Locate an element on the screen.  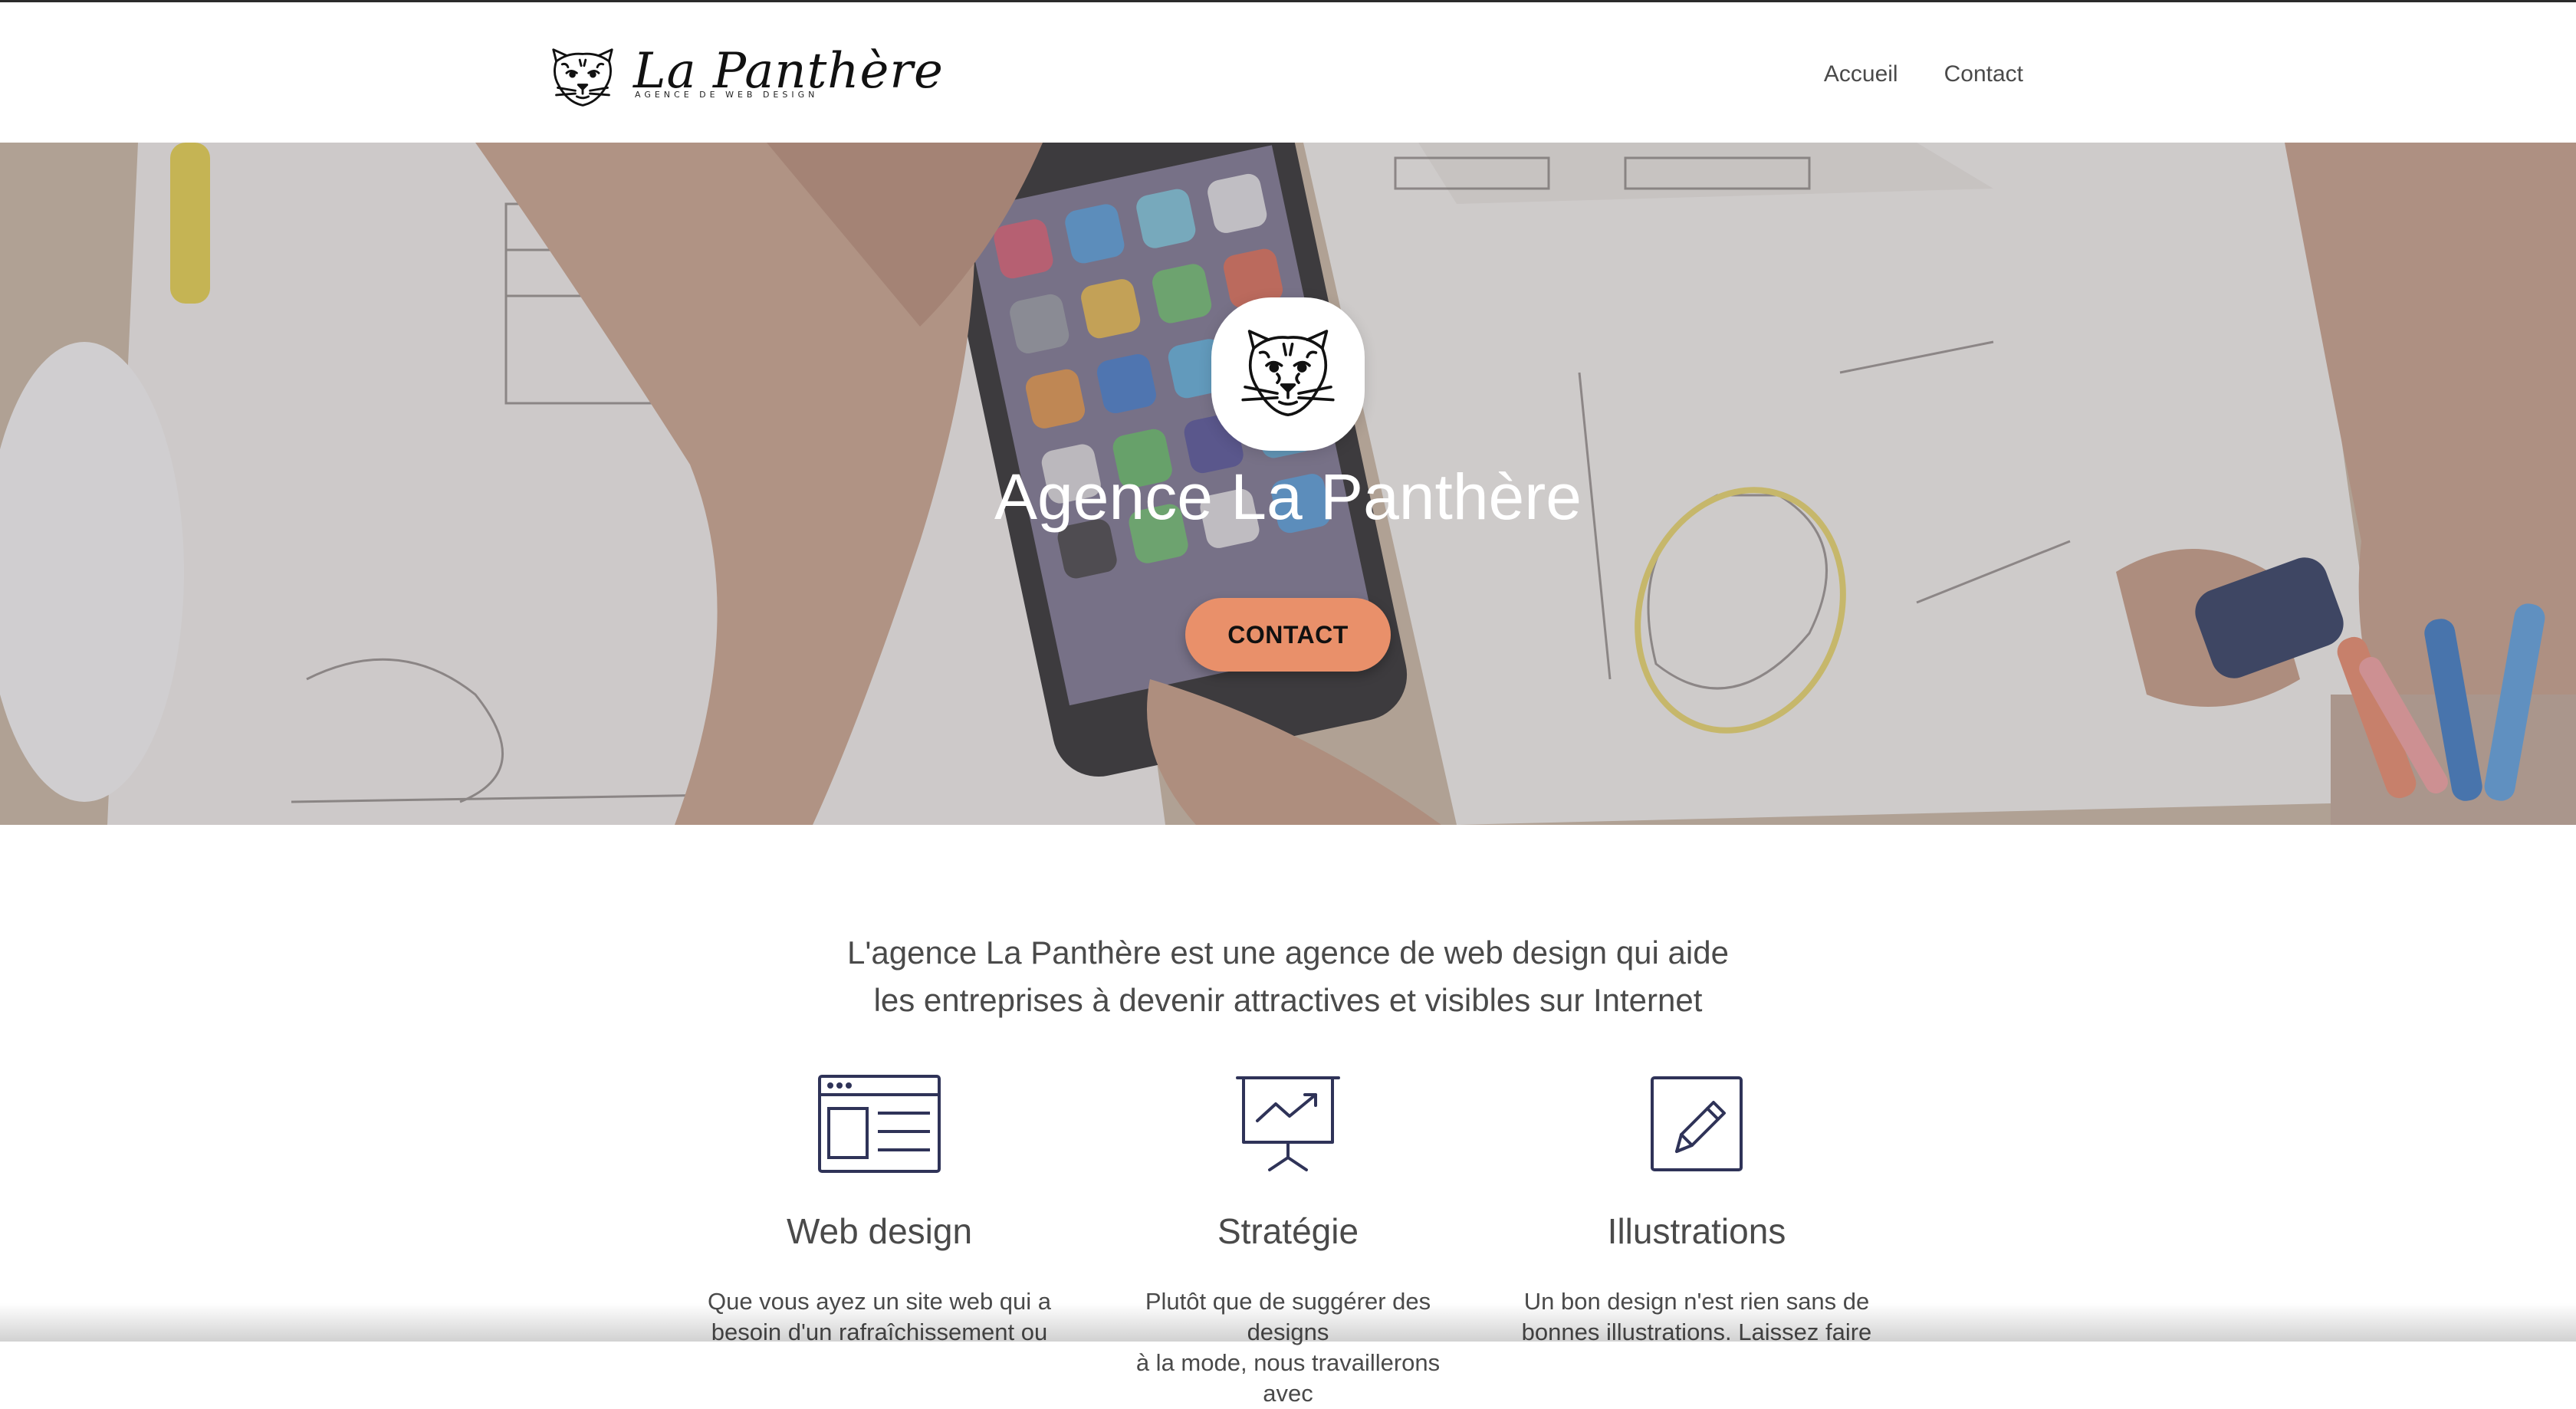
nav-link-contact: Contact is located at coordinates (1984, 74).